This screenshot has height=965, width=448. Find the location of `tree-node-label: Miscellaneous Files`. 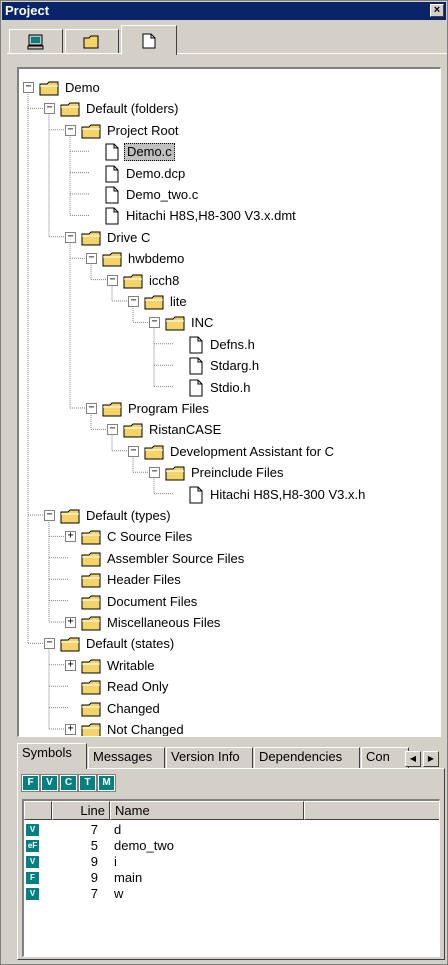

tree-node-label: Miscellaneous Files is located at coordinates (164, 622).